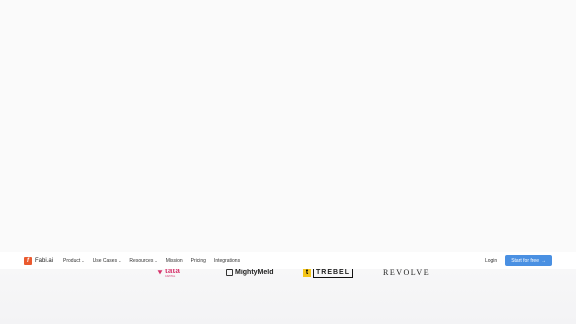 The height and width of the screenshot is (324, 576). I want to click on nav-item-integrations: Integrations, so click(227, 261).